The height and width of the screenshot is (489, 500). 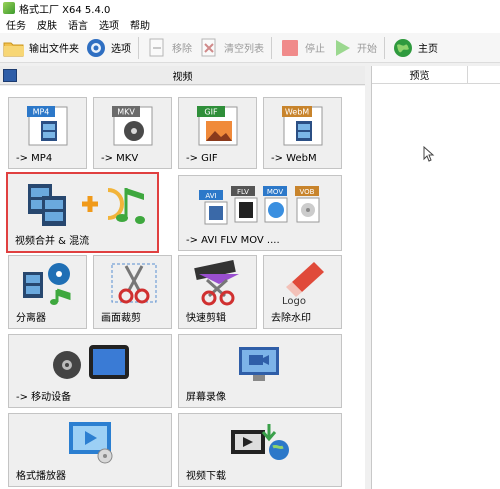 I want to click on mp4-file-icon: MP4, so click(x=47, y=126).